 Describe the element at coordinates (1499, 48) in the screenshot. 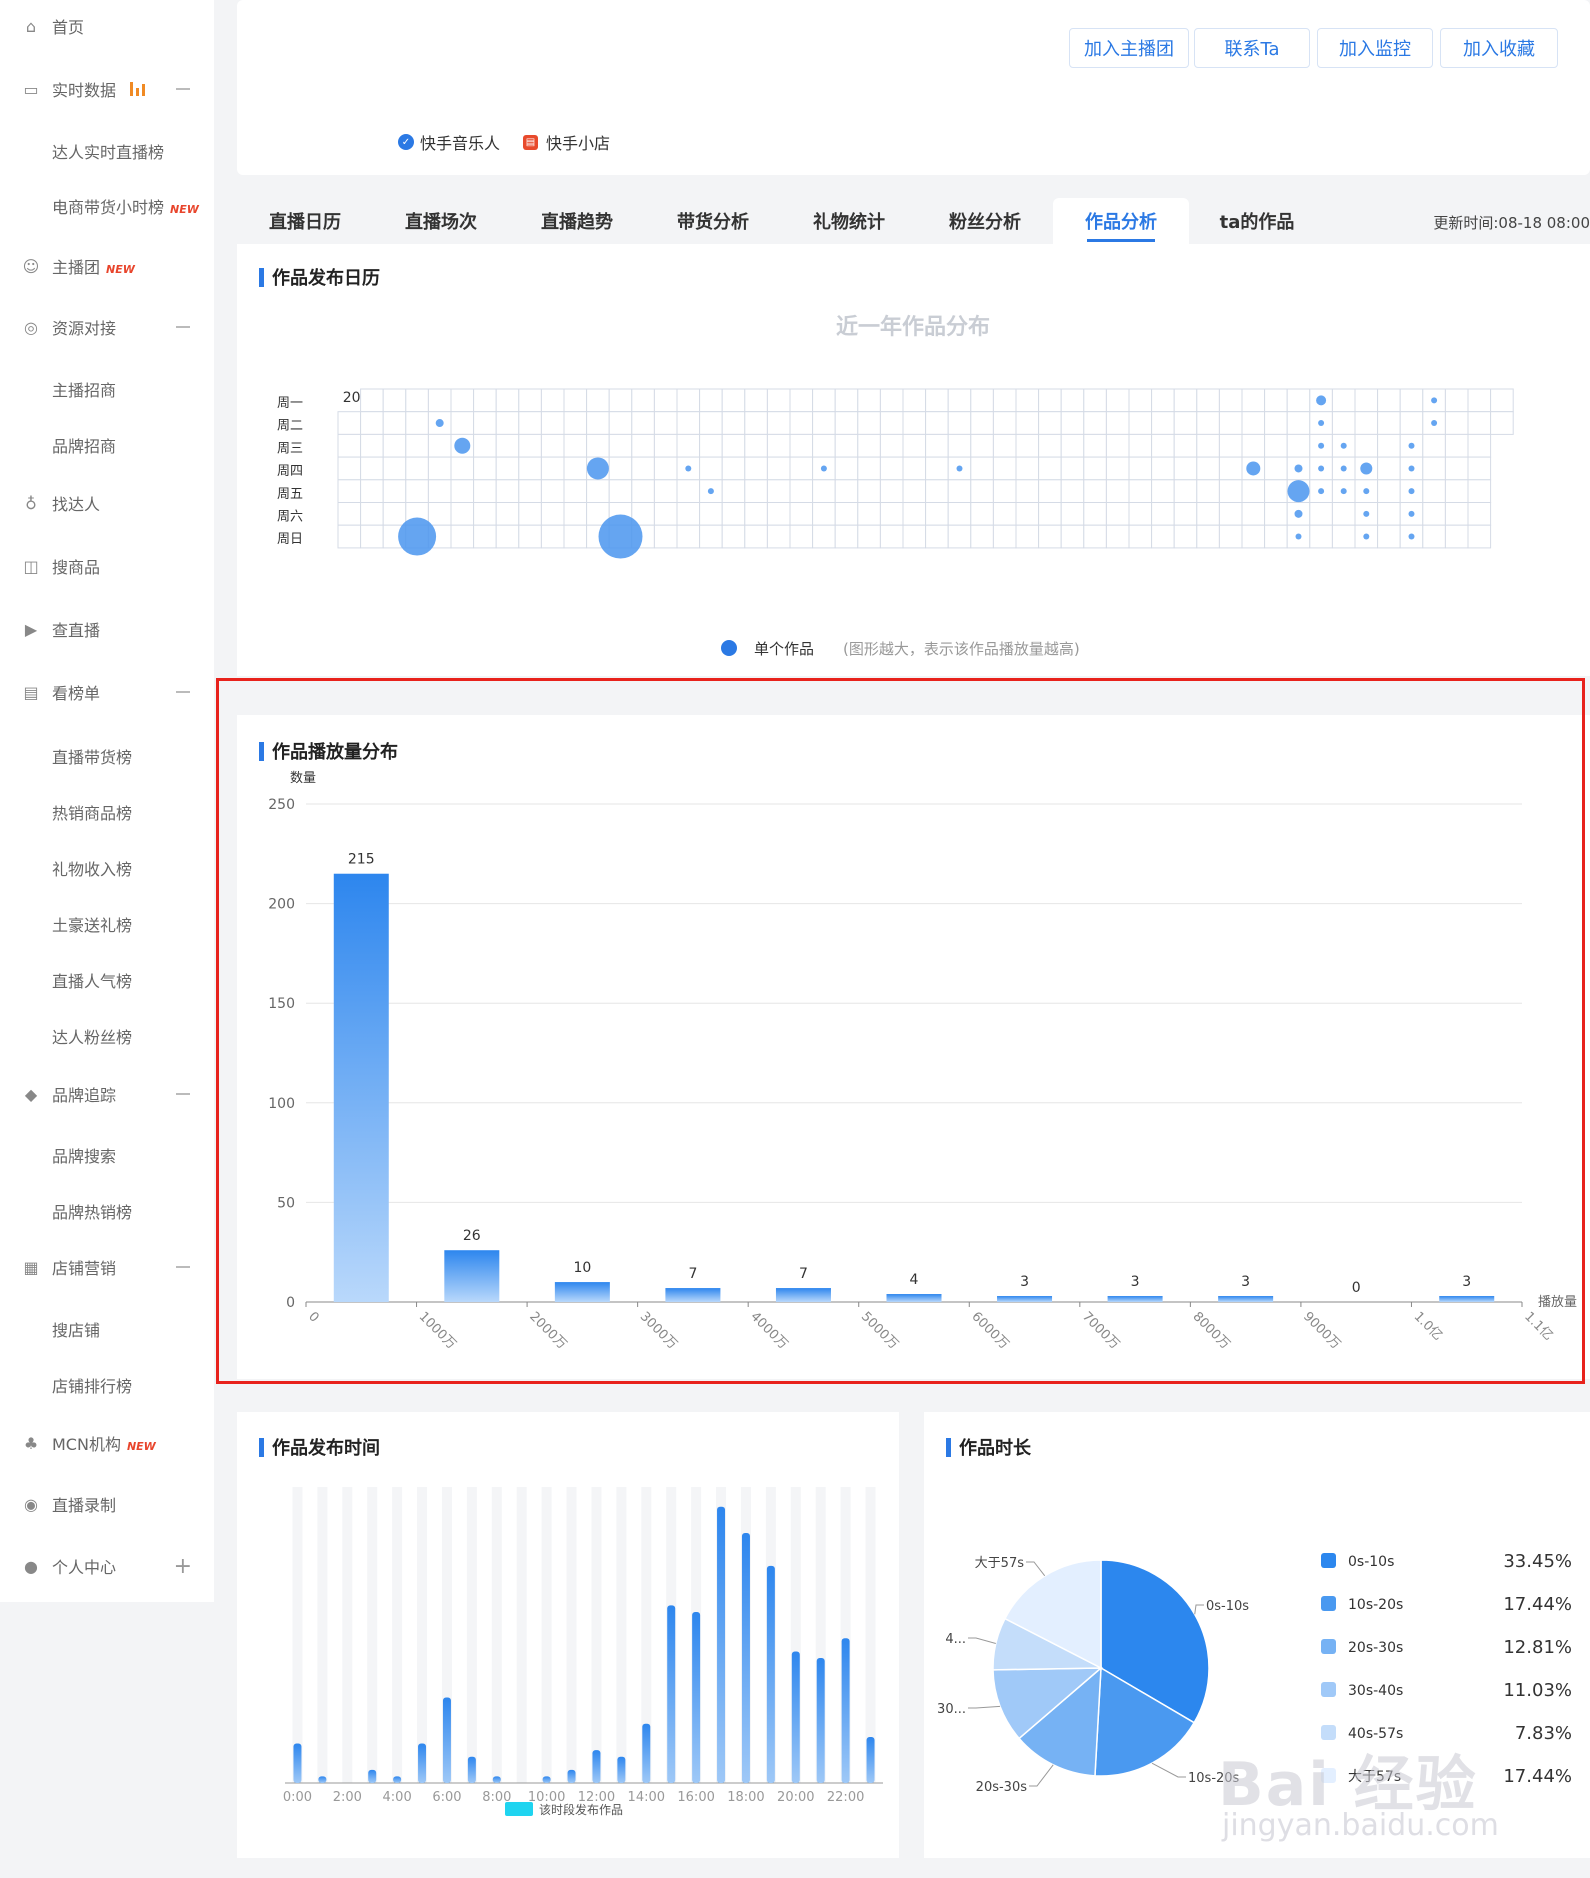

I see `add-favorite-button: 加入收藏` at that location.